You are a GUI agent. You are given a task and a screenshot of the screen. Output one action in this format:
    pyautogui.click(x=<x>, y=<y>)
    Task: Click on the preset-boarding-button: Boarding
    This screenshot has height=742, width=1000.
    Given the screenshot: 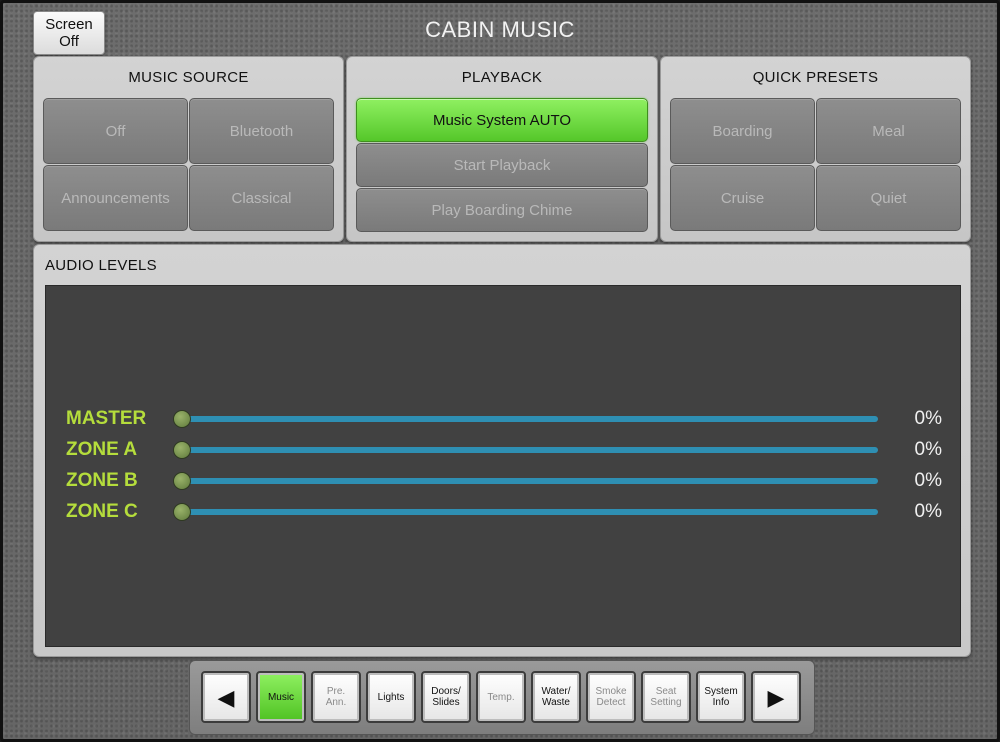 What is the action you would take?
    pyautogui.click(x=742, y=131)
    